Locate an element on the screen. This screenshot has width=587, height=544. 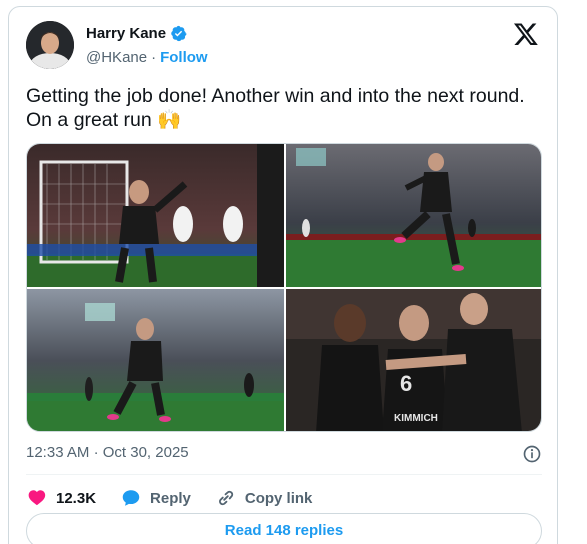
reply-button: Reply is located at coordinates (155, 498).